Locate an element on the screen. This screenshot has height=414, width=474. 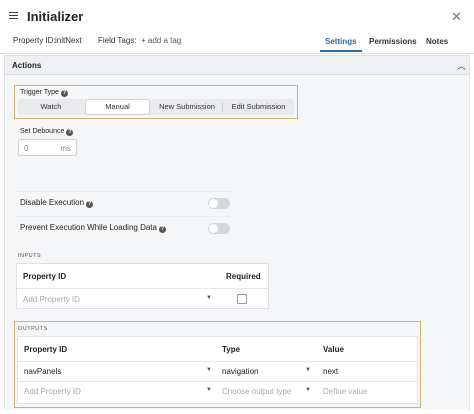
output-row-type: navigation is located at coordinates (240, 371).